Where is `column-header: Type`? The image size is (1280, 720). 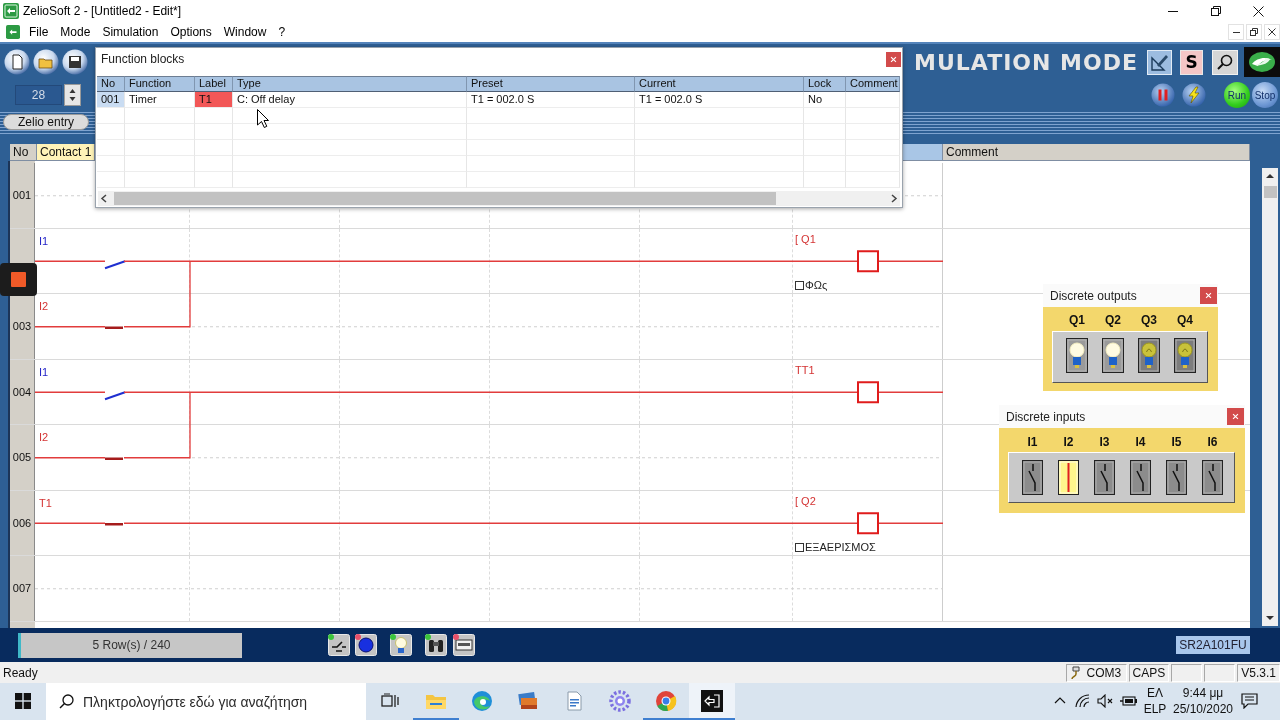
column-header: Type is located at coordinates (350, 84).